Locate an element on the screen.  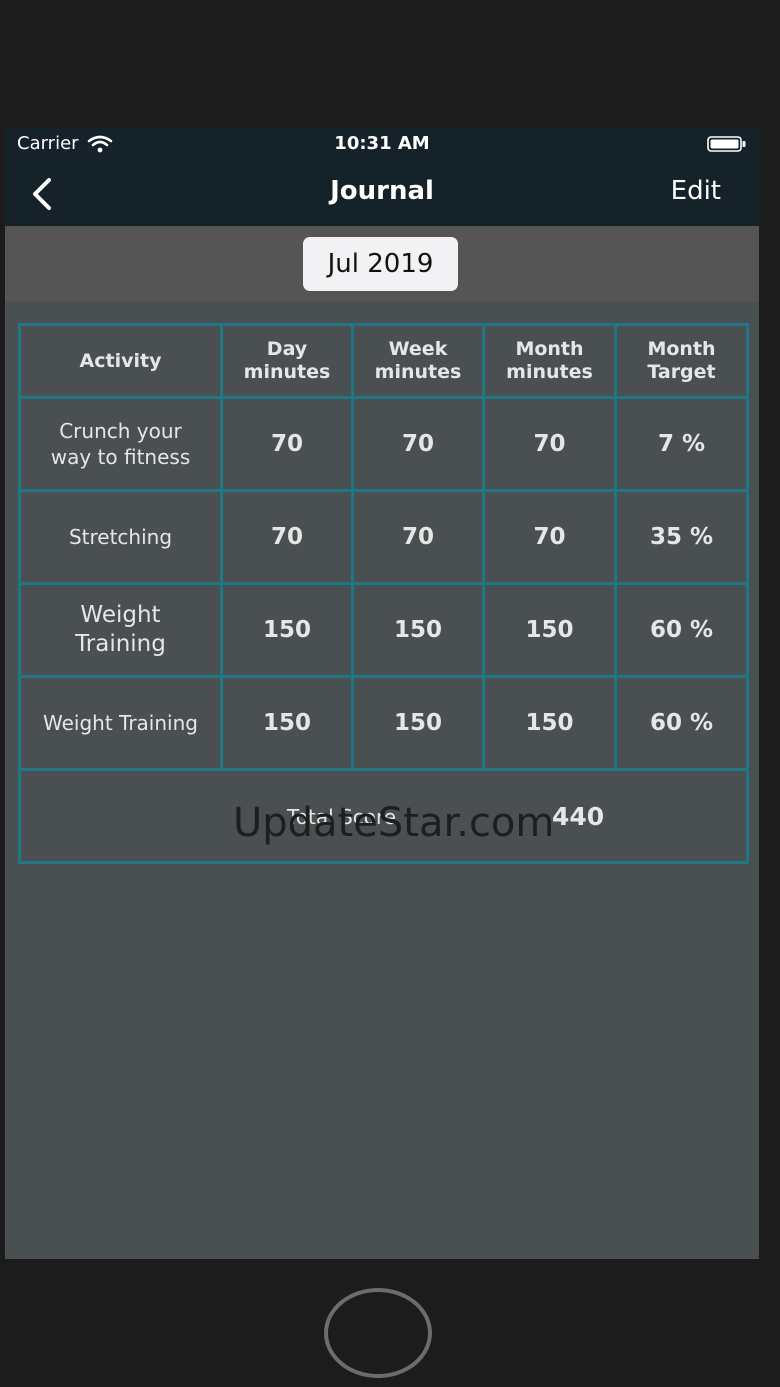
status-bar: Carrier 10:31 AM is located at coordinates (382, 146).